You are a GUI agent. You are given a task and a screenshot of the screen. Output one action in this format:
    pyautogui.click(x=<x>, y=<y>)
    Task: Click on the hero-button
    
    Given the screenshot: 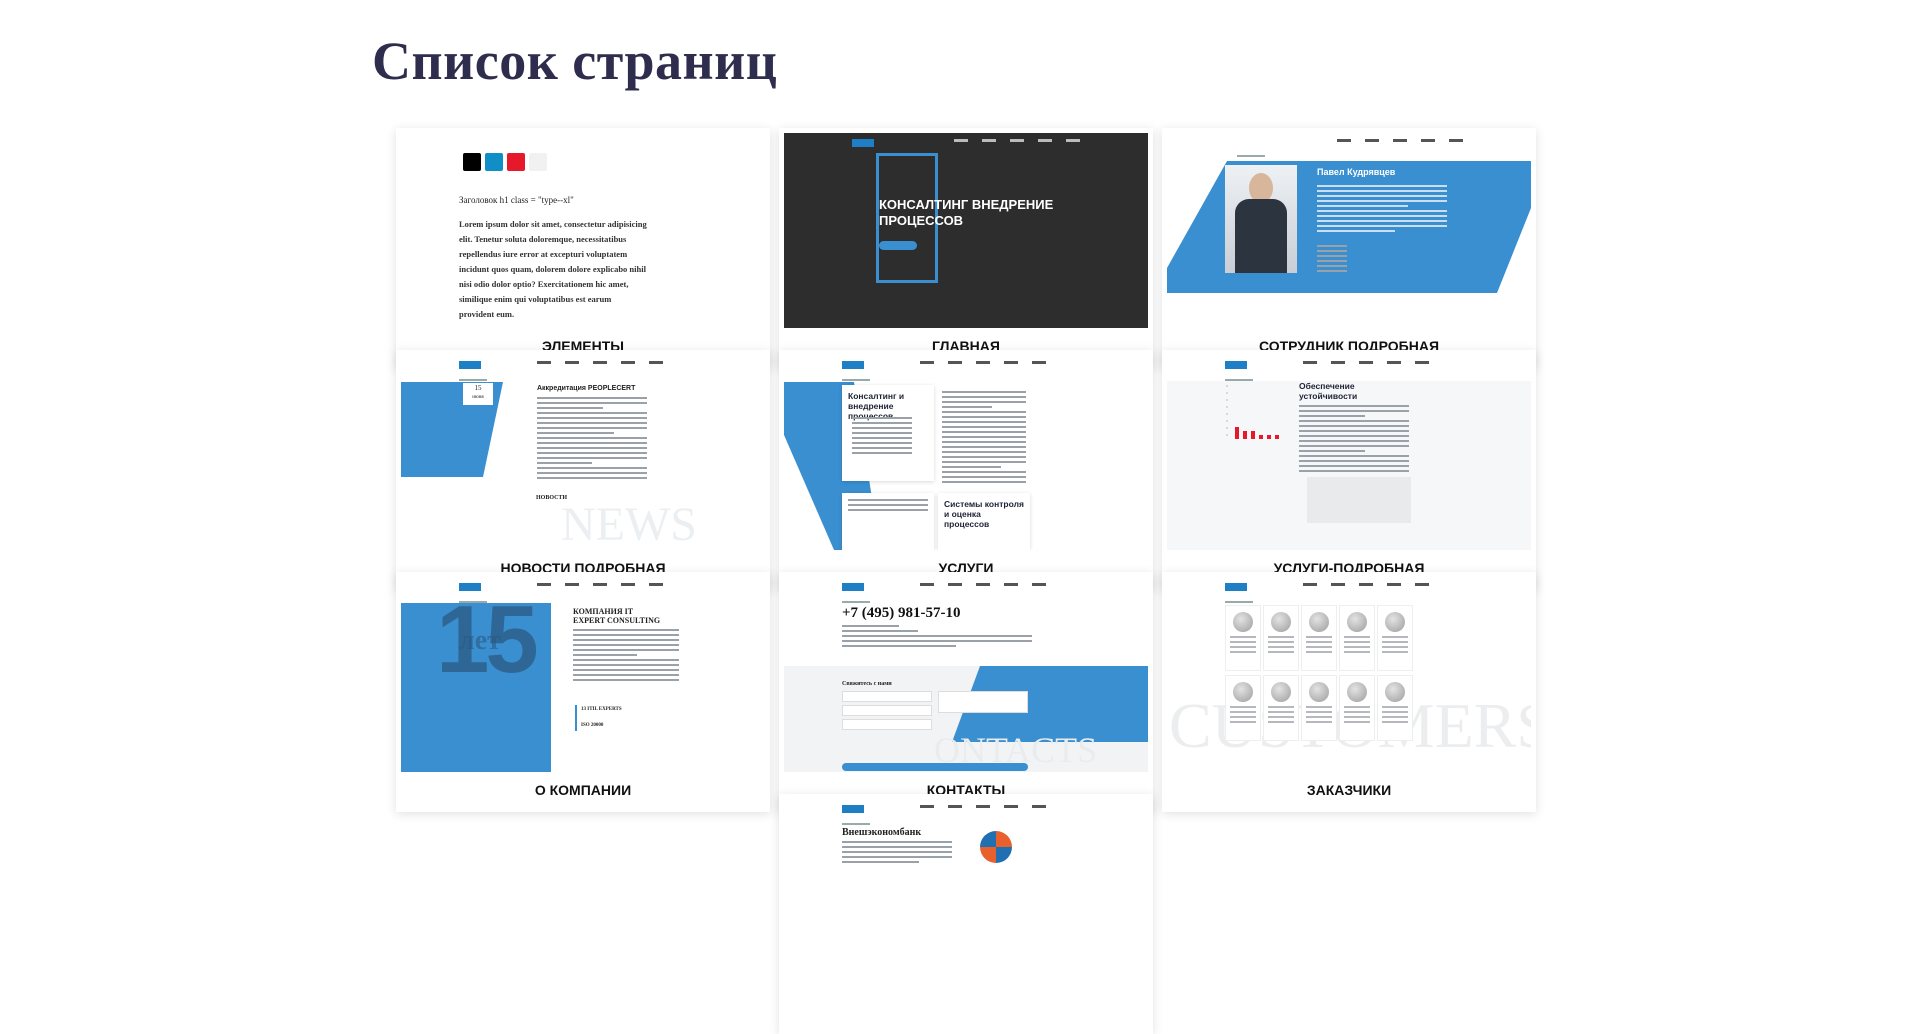 What is the action you would take?
    pyautogui.click(x=898, y=245)
    